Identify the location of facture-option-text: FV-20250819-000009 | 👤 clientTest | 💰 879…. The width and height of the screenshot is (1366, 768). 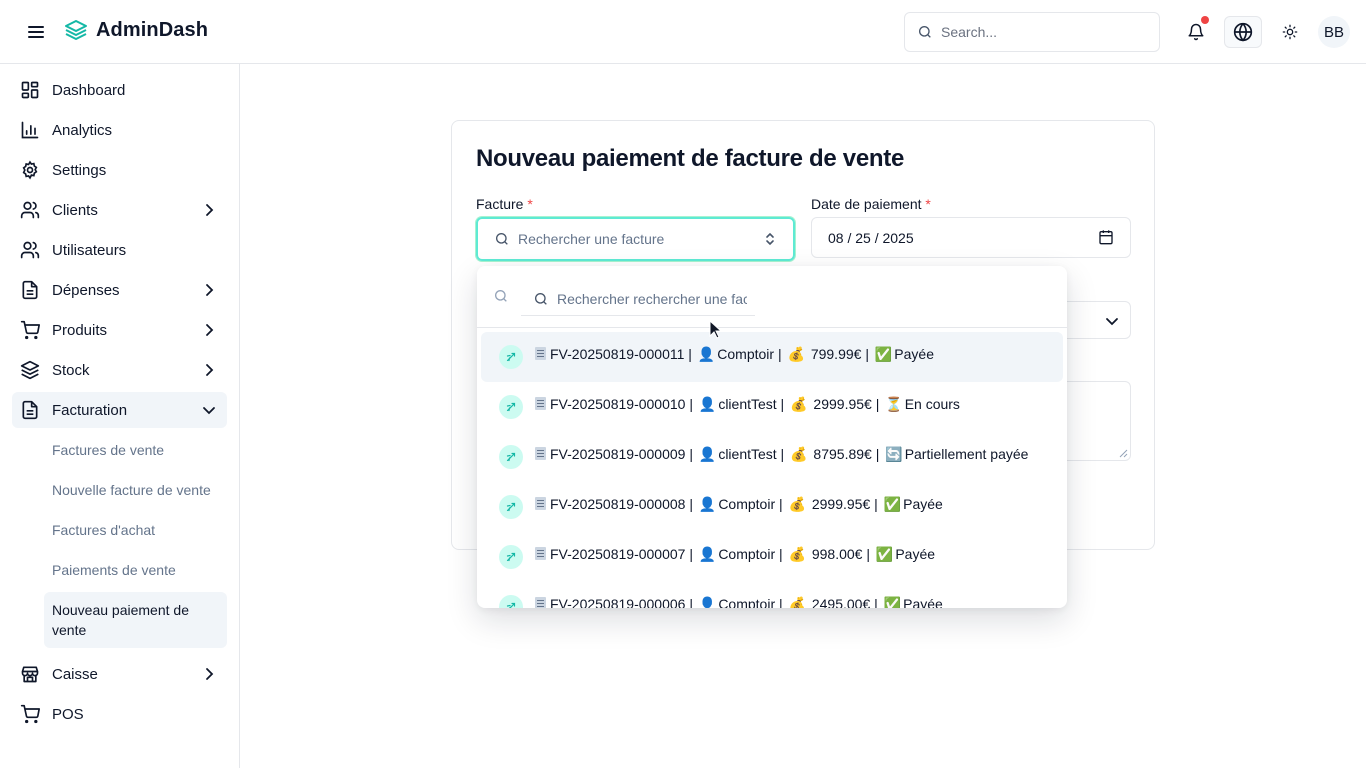
(781, 454).